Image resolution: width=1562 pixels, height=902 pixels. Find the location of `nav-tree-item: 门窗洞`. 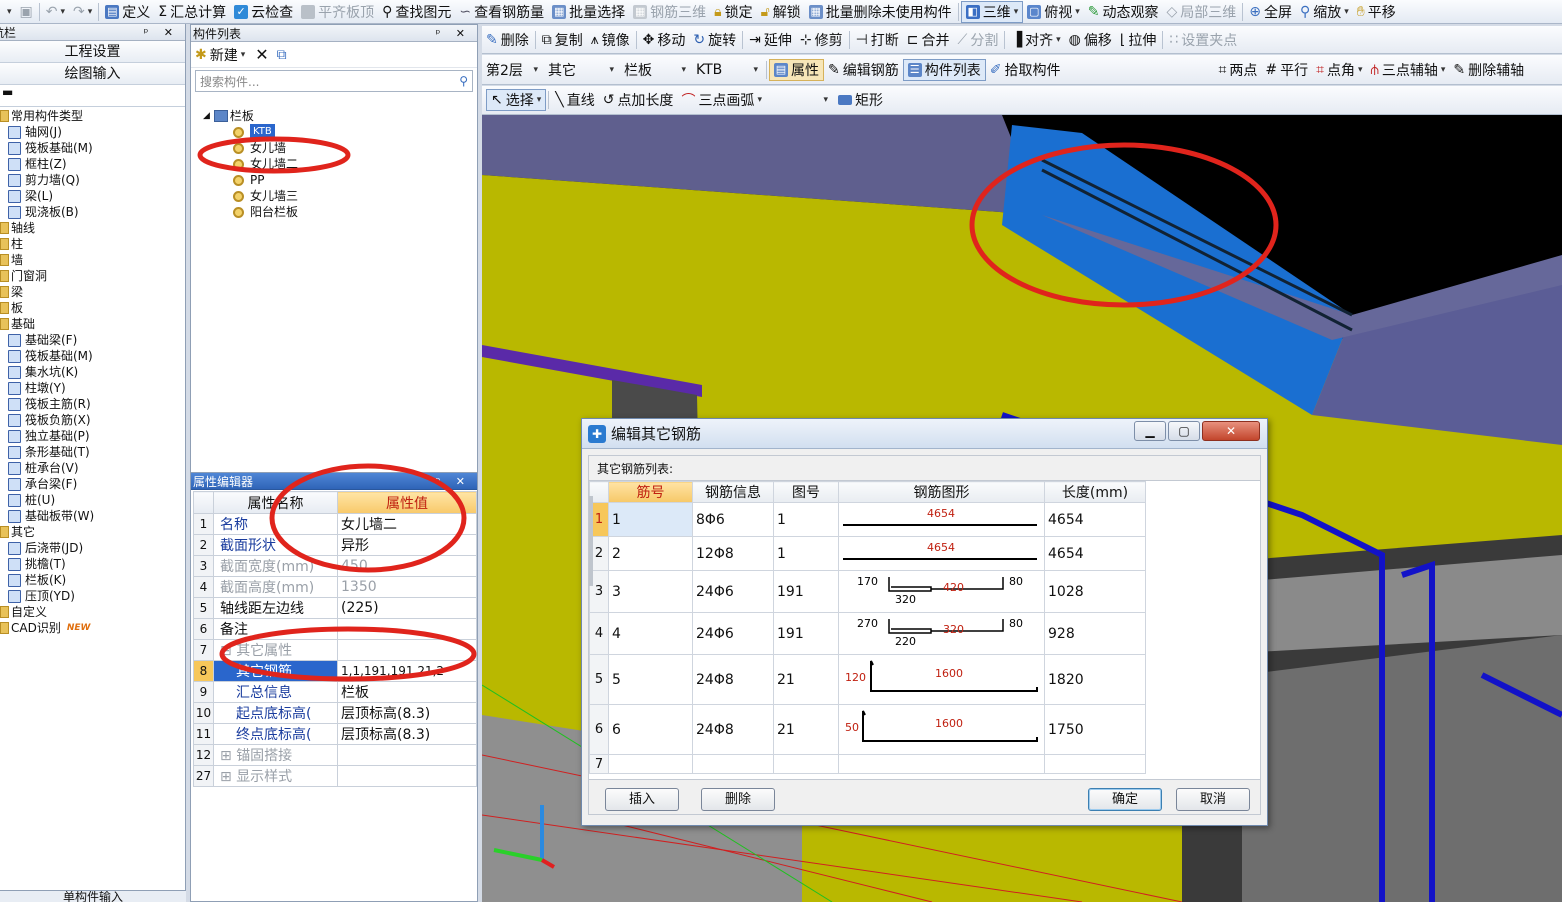

nav-tree-item: 门窗洞 is located at coordinates (92, 276).